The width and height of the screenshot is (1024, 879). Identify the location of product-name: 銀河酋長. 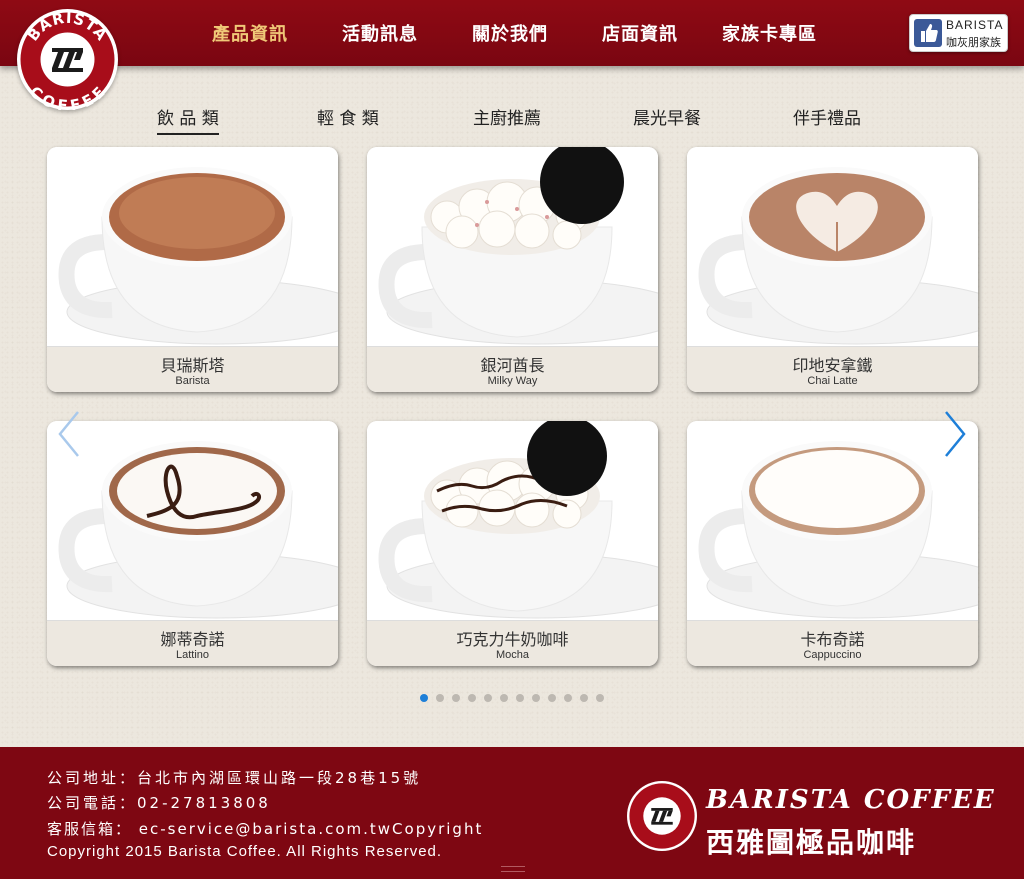
(512, 365).